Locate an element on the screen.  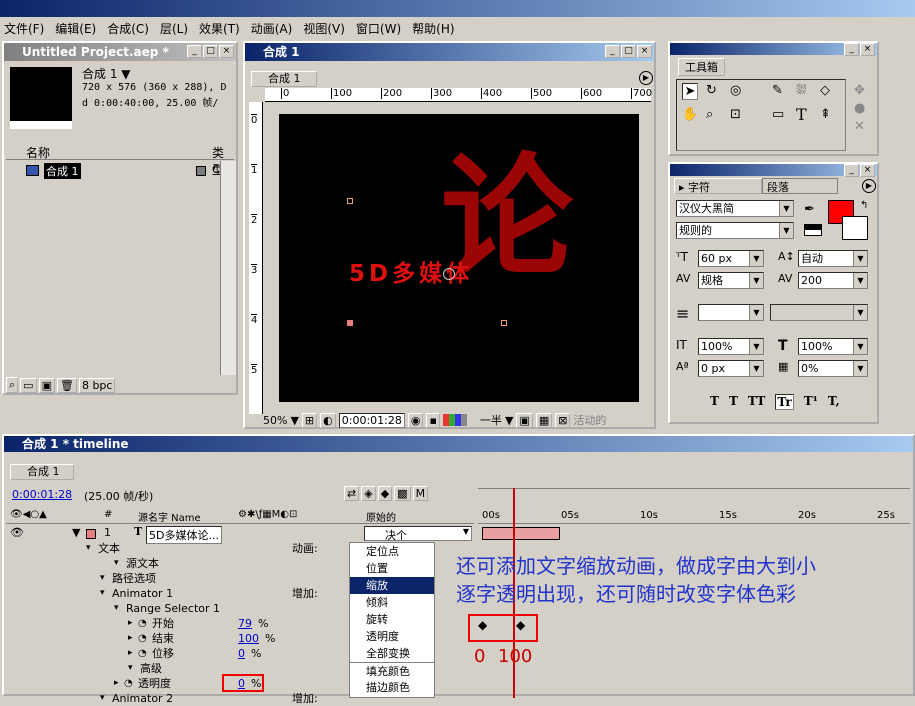
parent-select: 决个 ▼ is located at coordinates (418, 534).